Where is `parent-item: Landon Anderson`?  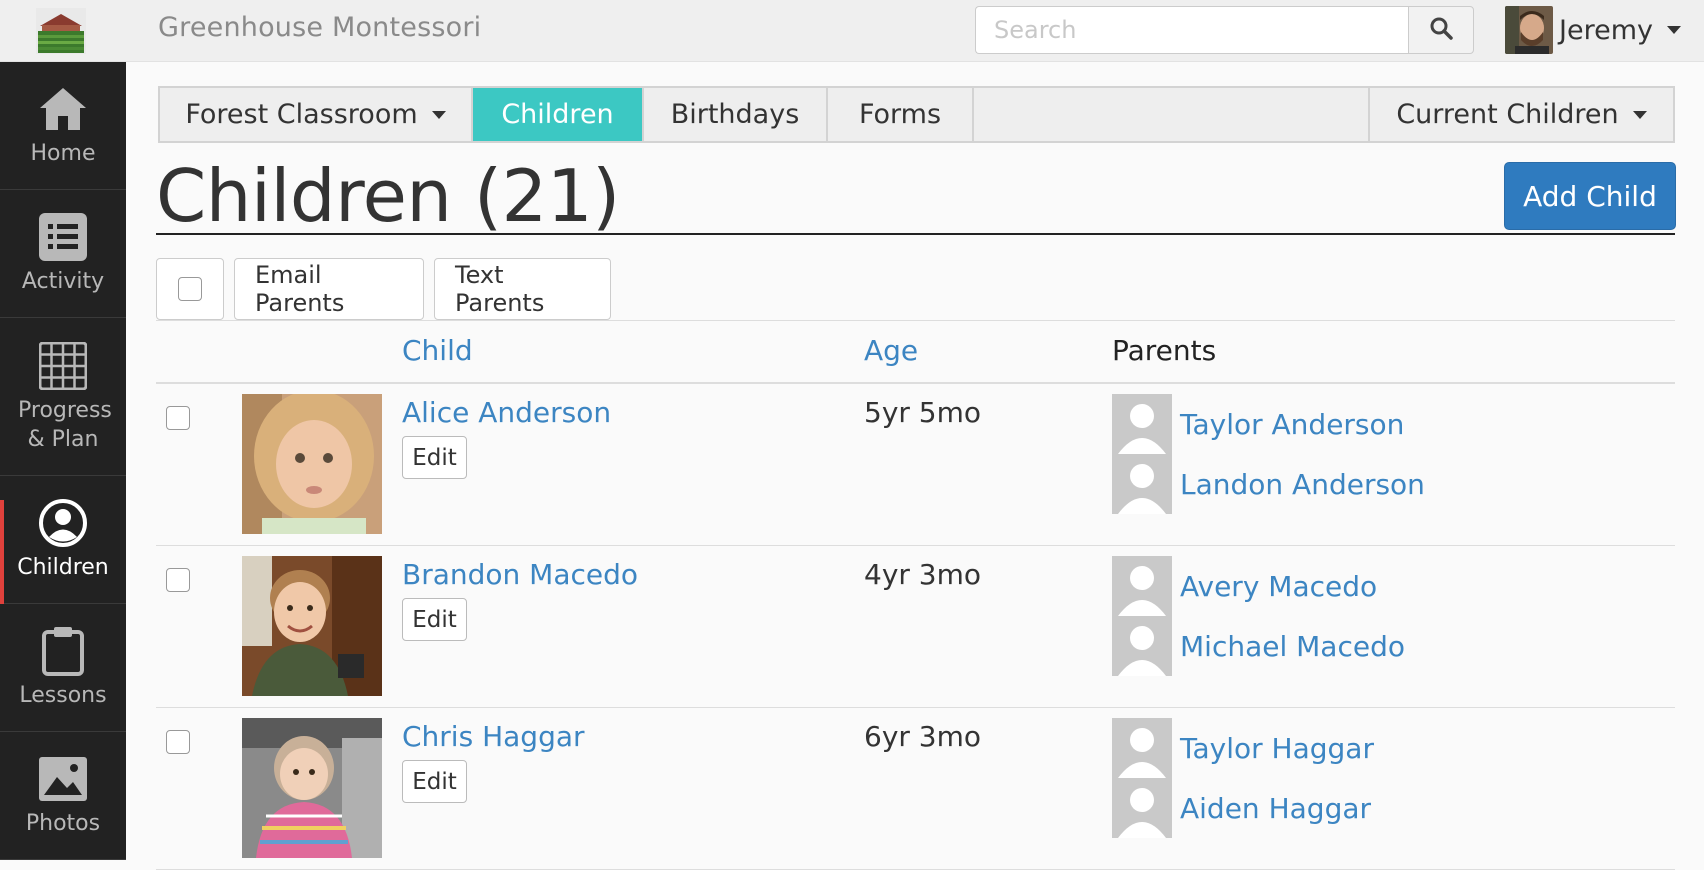
parent-item: Landon Anderson is located at coordinates (1268, 484).